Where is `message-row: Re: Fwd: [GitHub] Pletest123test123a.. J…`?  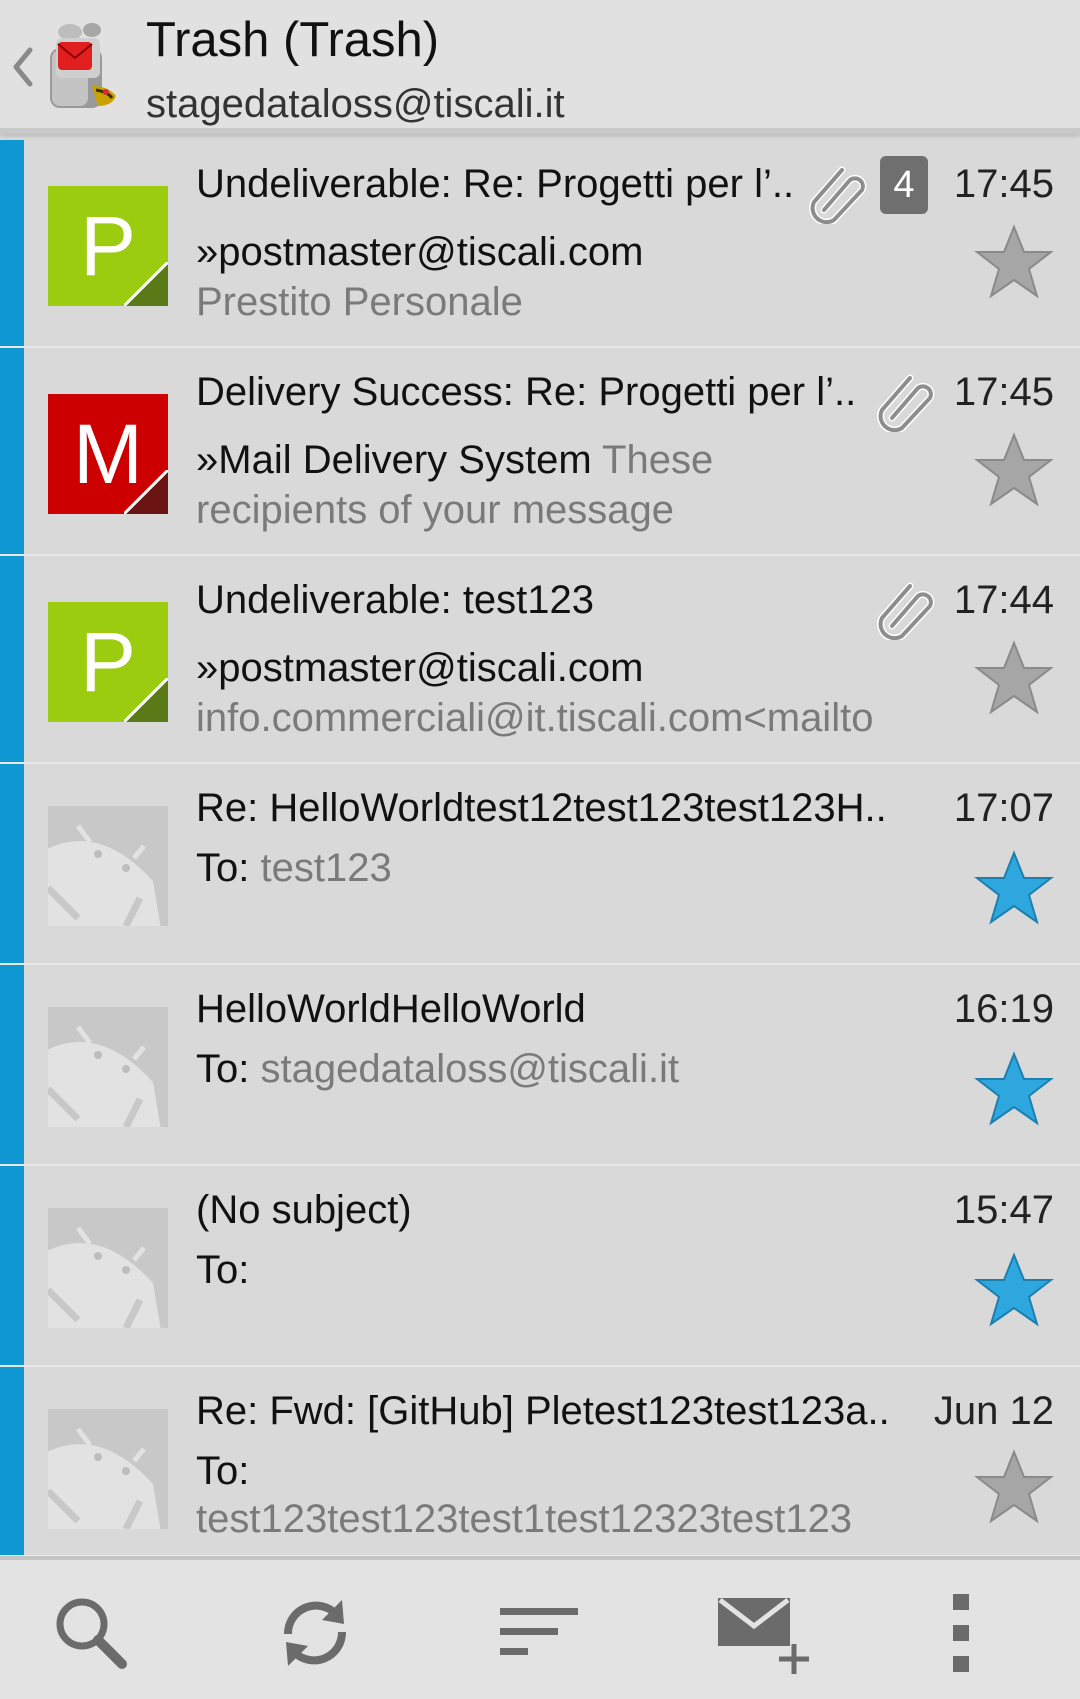 message-row: Re: Fwd: [GitHub] Pletest123test123a.. J… is located at coordinates (540, 1461).